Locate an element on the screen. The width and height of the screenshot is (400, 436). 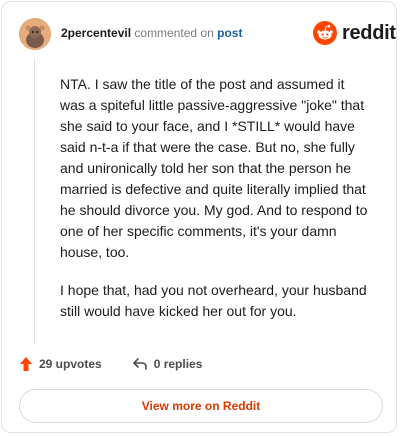
view-more-button: View more on Reddit is located at coordinates (201, 406).